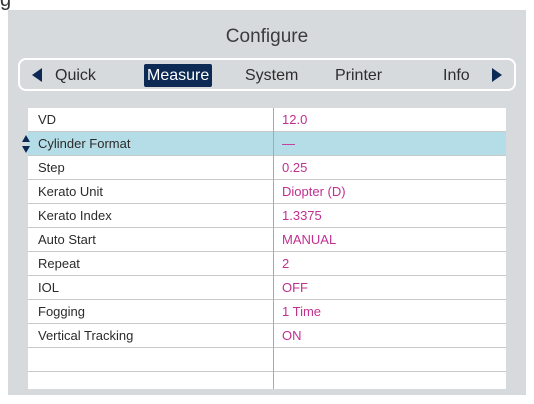  What do you see at coordinates (71, 191) in the screenshot?
I see `row-label: Kerato Unit` at bounding box center [71, 191].